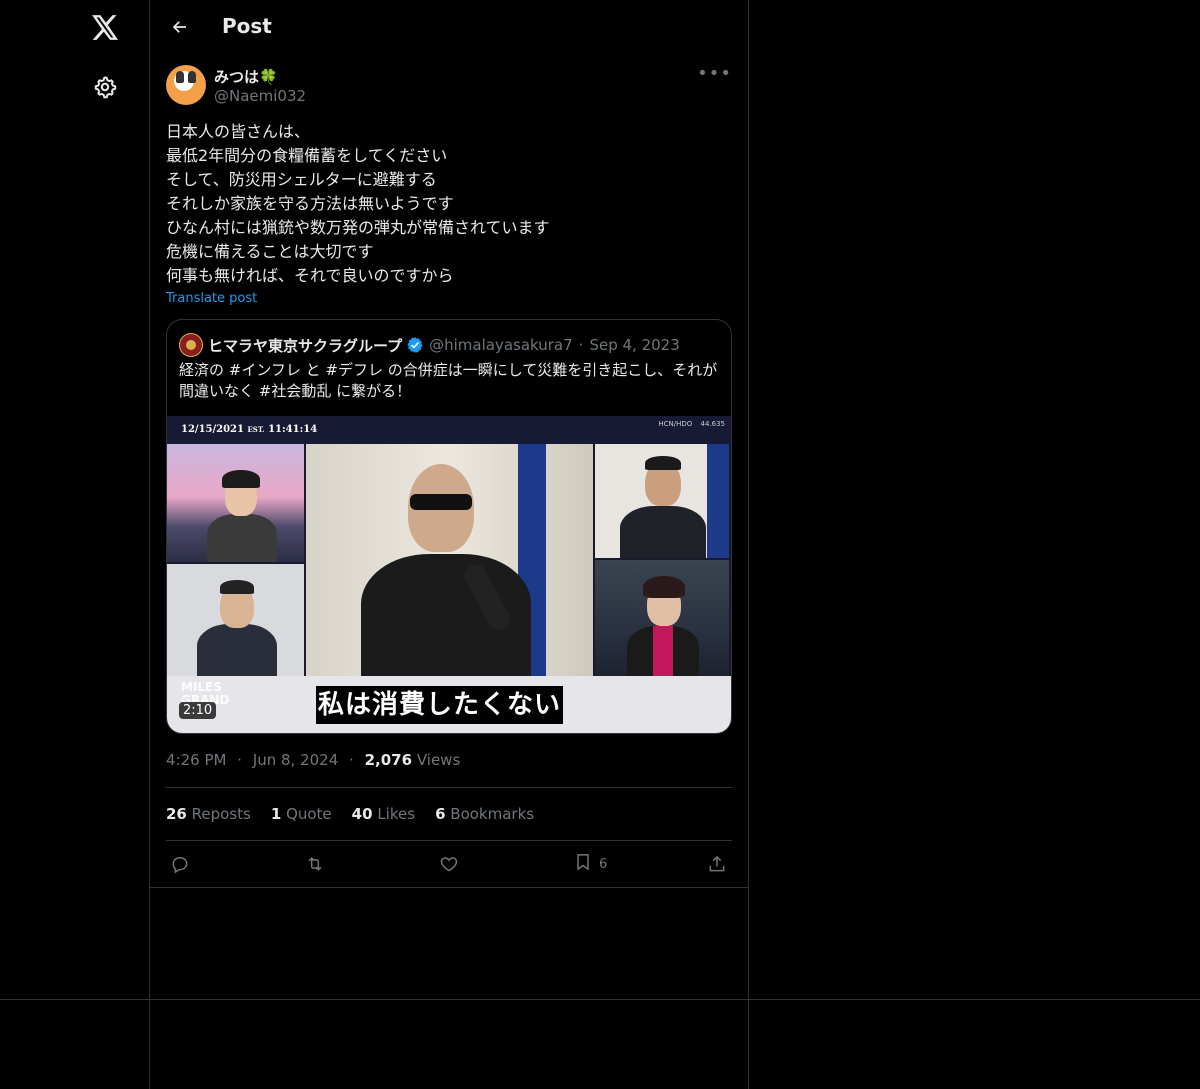 This screenshot has height=1089, width=1200. What do you see at coordinates (362, 814) in the screenshot?
I see `stat-count: 40` at bounding box center [362, 814].